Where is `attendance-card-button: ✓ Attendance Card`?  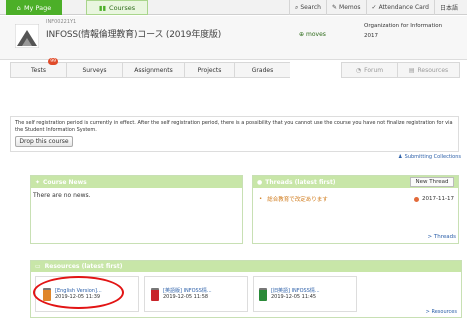 attendance-card-button: ✓ Attendance Card is located at coordinates (399, 7).